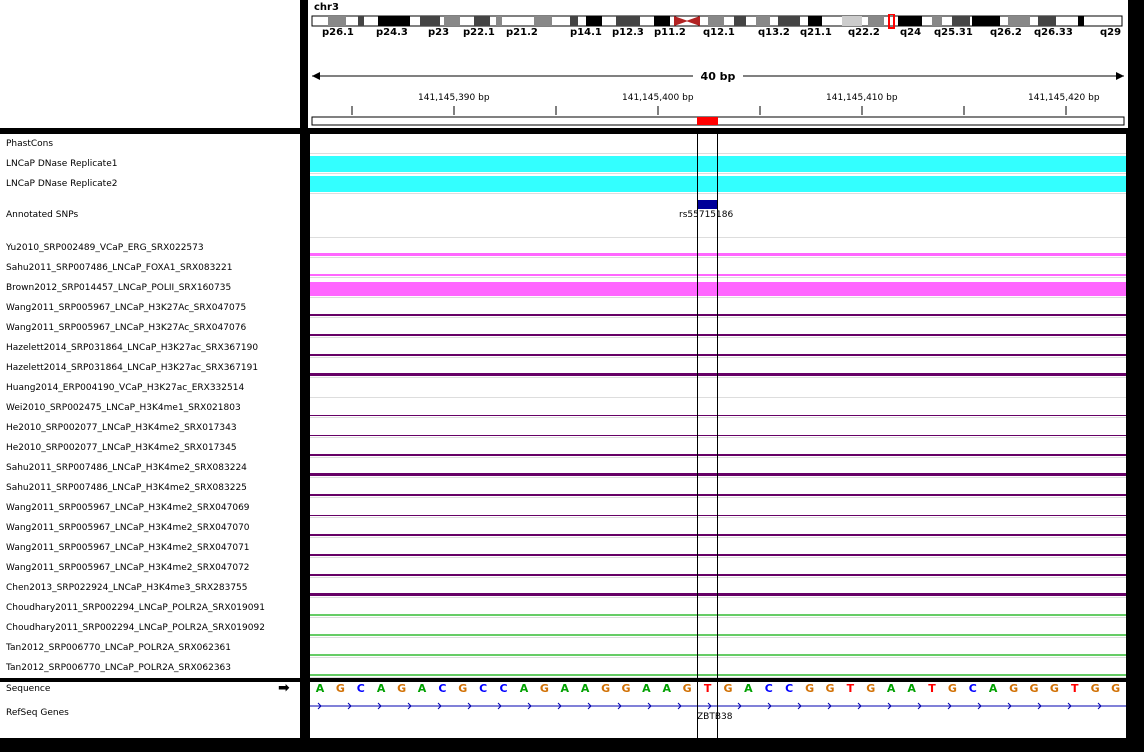 This screenshot has height=752, width=1144. What do you see at coordinates (326, 7) in the screenshot?
I see `chromosome-name: chr3` at bounding box center [326, 7].